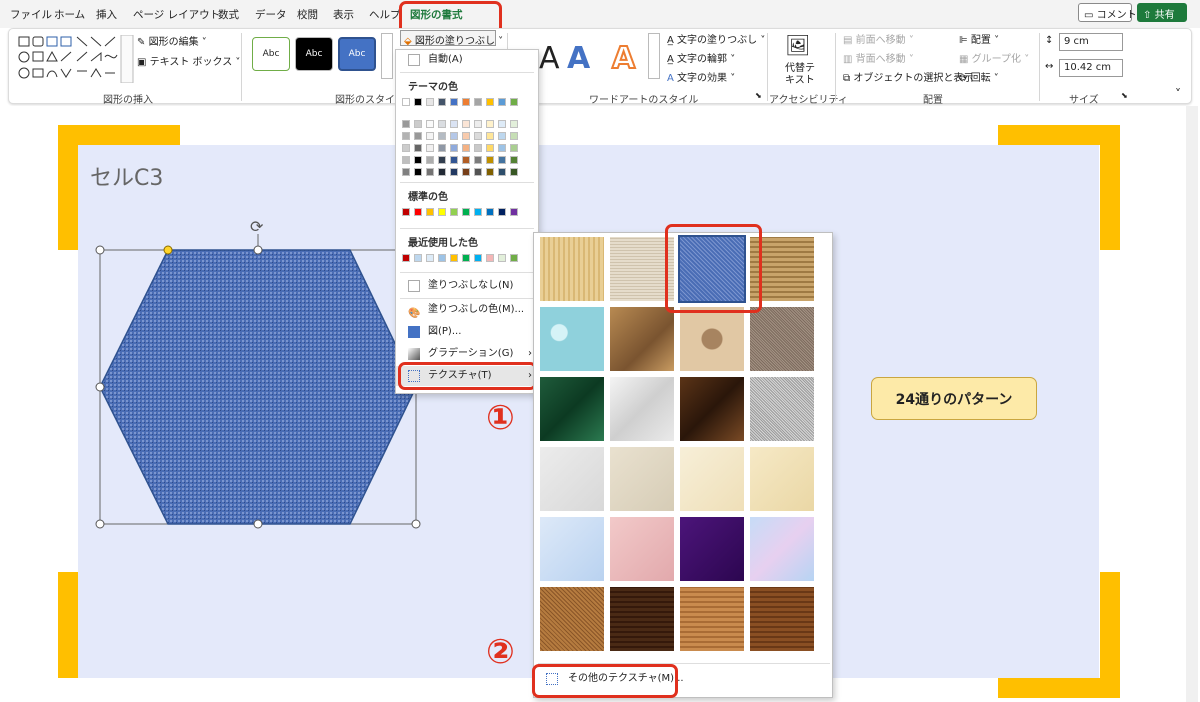 The height and width of the screenshot is (702, 1200). Describe the element at coordinates (782, 619) in the screenshot. I see `texture-medium-wood` at that location.